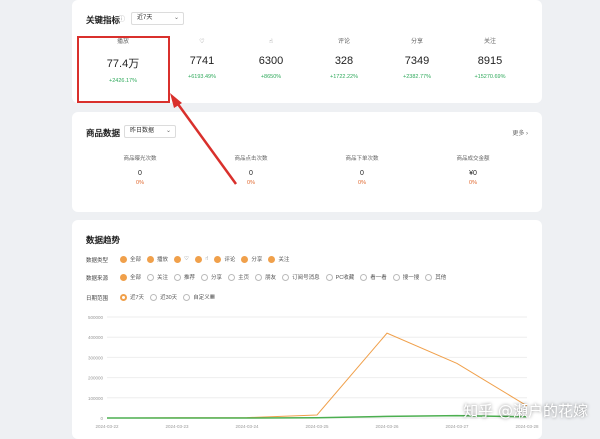  I want to click on option-label: 自定义, so click(201, 298).